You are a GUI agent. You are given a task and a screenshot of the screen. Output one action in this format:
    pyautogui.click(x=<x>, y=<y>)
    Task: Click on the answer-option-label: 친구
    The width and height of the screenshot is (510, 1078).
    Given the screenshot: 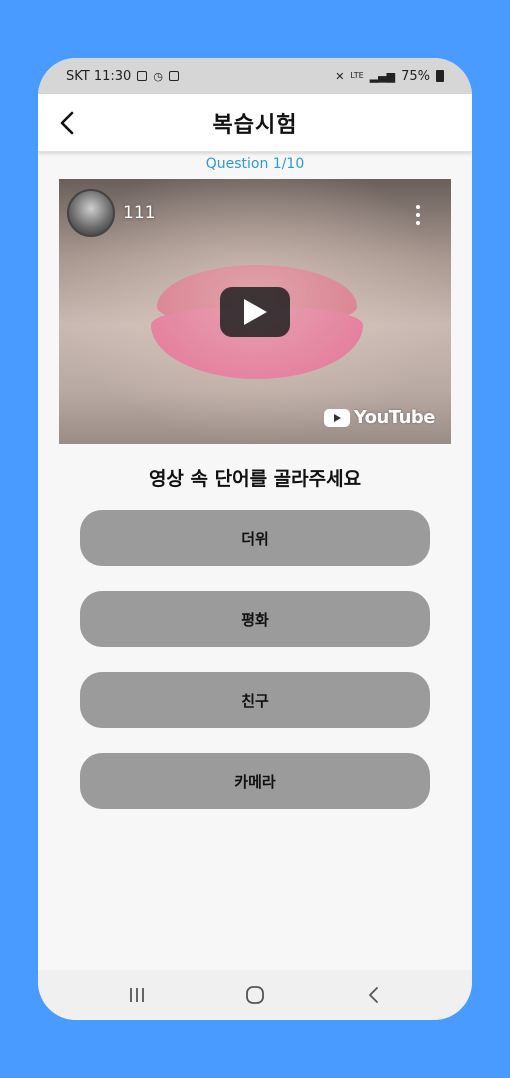 What is the action you would take?
    pyautogui.click(x=255, y=700)
    